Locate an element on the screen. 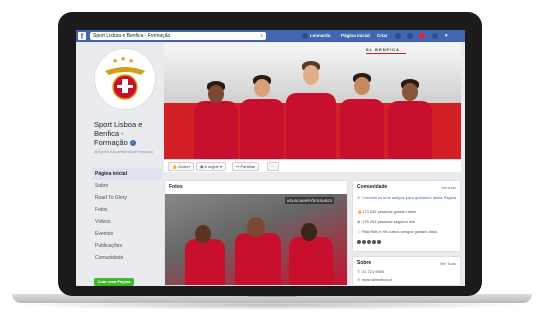  like-button: 👍 Gostei is located at coordinates (181, 166).